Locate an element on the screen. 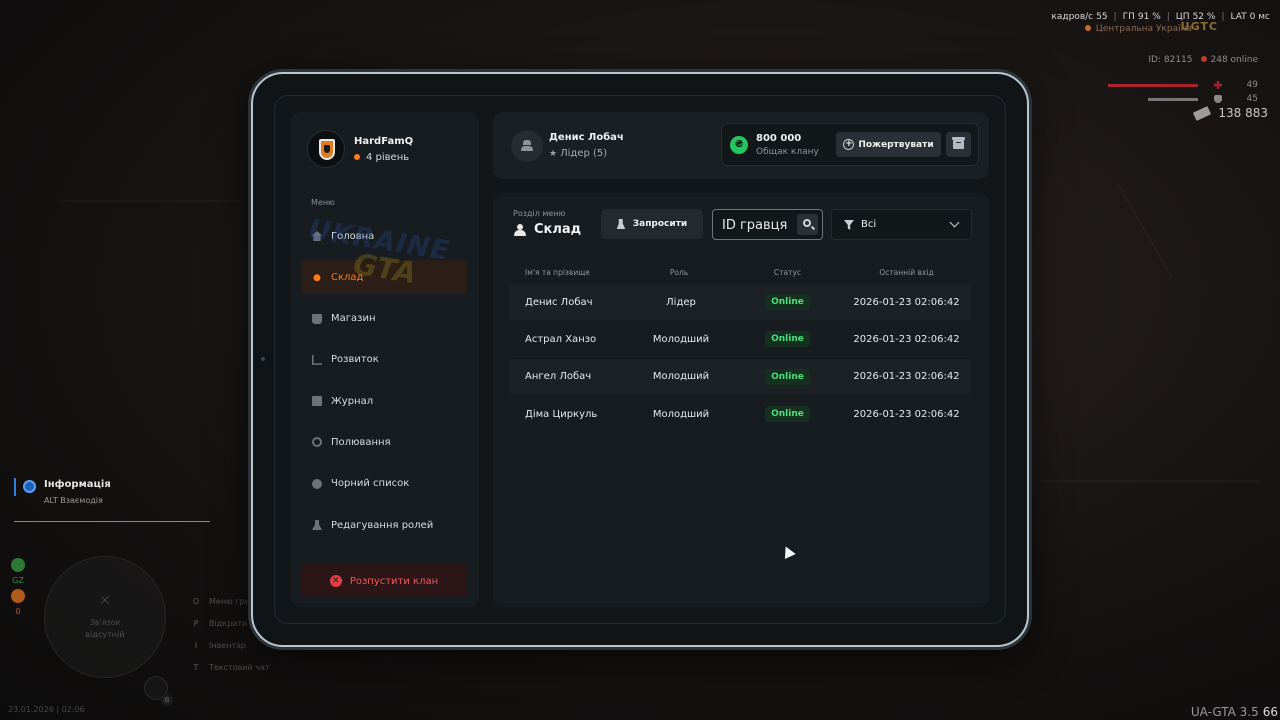 This screenshot has width=1280, height=720. sidebar-item-label: Головна is located at coordinates (353, 236).